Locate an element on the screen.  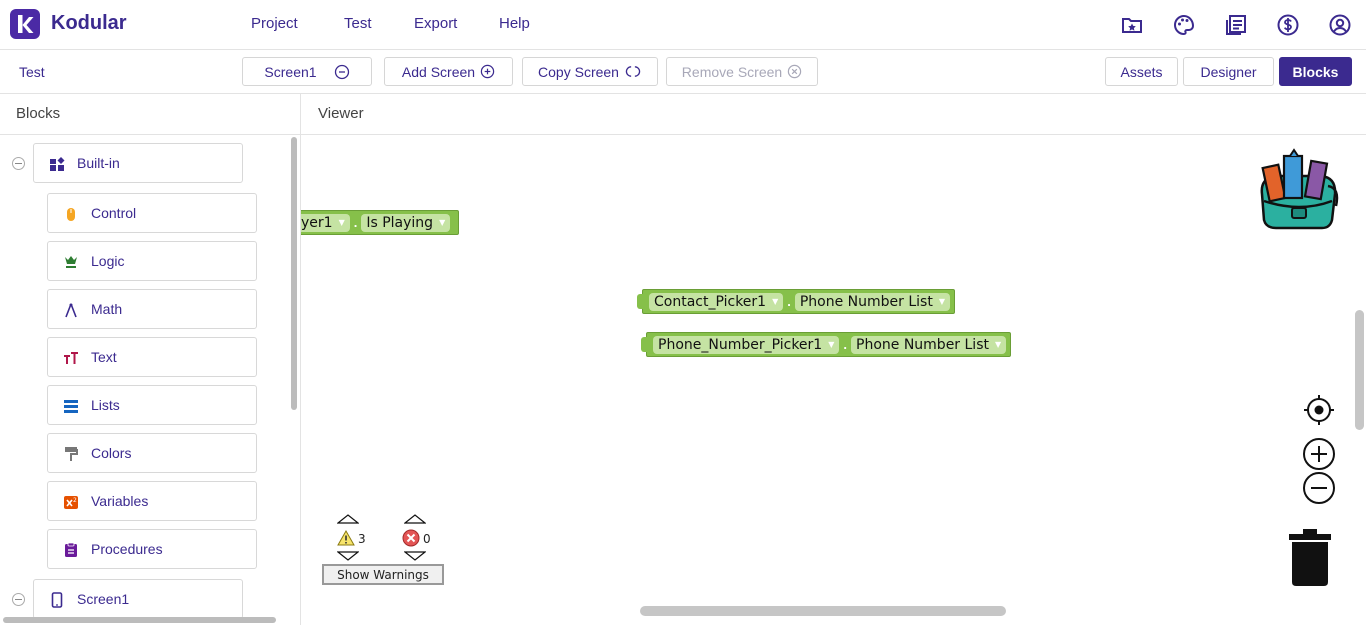
component-block: yer1 ▼ . Is Playing ▼ is located at coordinates (380, 222).